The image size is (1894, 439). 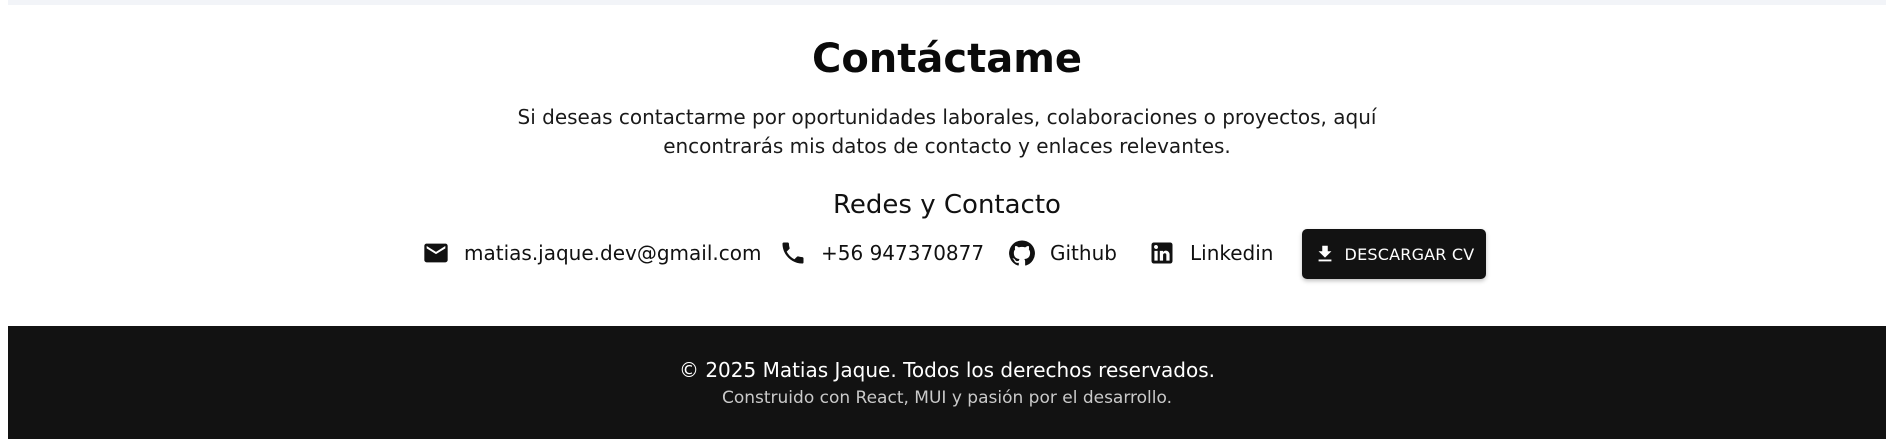 What do you see at coordinates (947, 59) in the screenshot?
I see `contact-title: Contáctame` at bounding box center [947, 59].